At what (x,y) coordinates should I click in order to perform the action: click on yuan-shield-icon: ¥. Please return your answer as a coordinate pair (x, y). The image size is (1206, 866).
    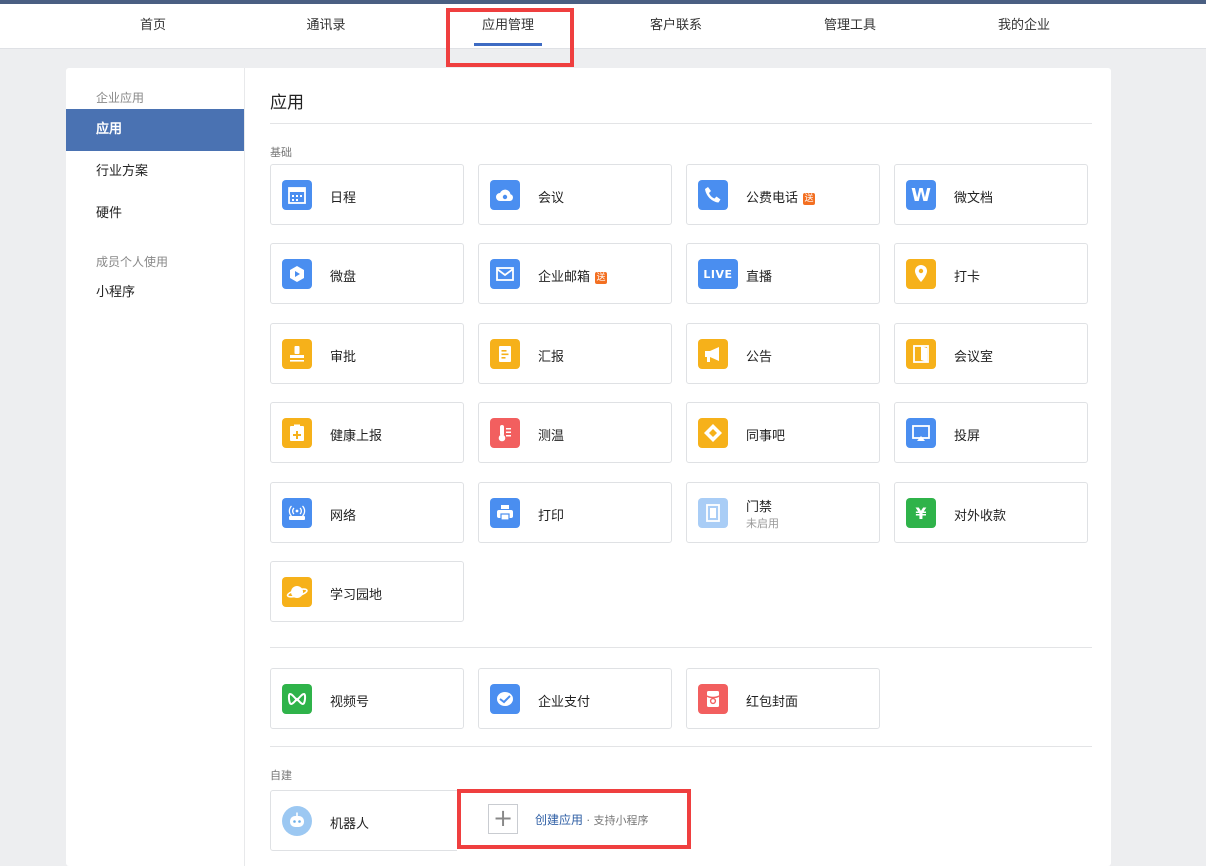
    Looking at the image, I should click on (921, 513).